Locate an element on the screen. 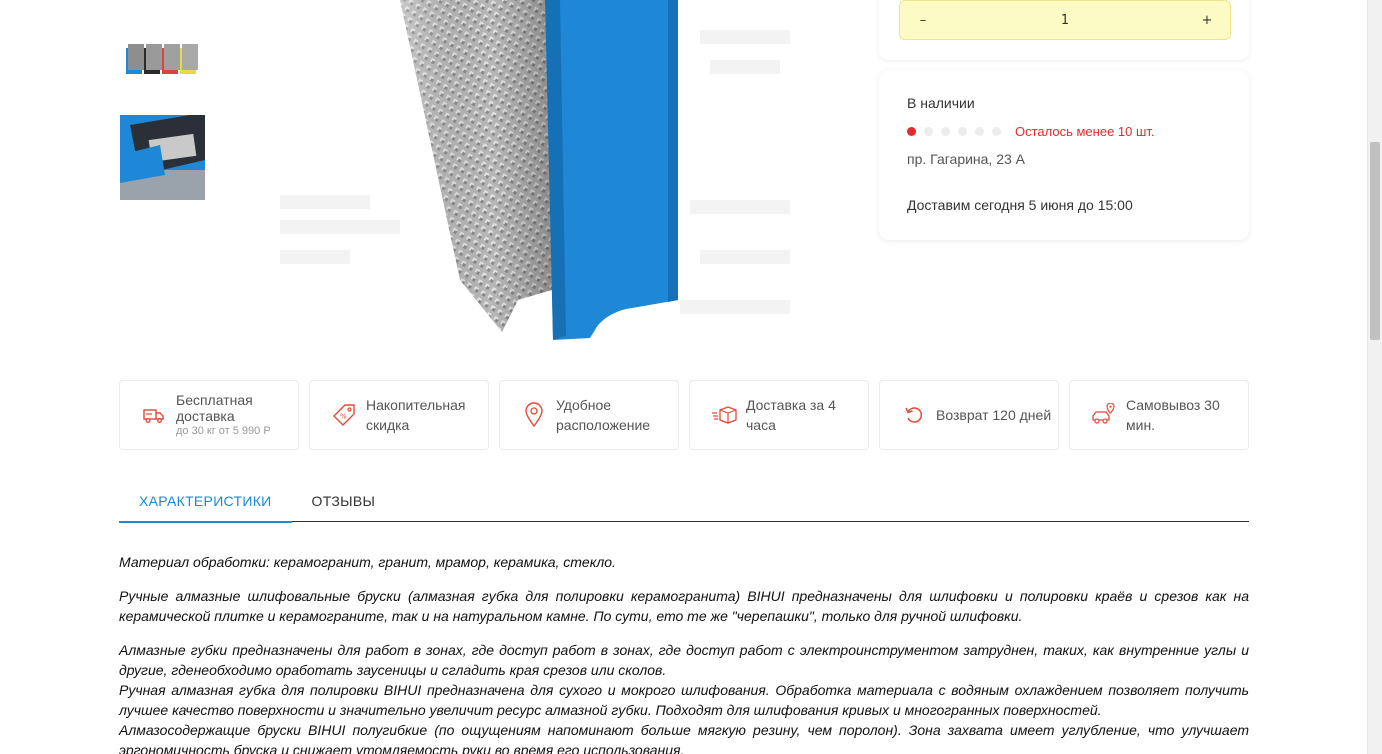  feature-label: Бесплатная доставка is located at coordinates (214, 408).